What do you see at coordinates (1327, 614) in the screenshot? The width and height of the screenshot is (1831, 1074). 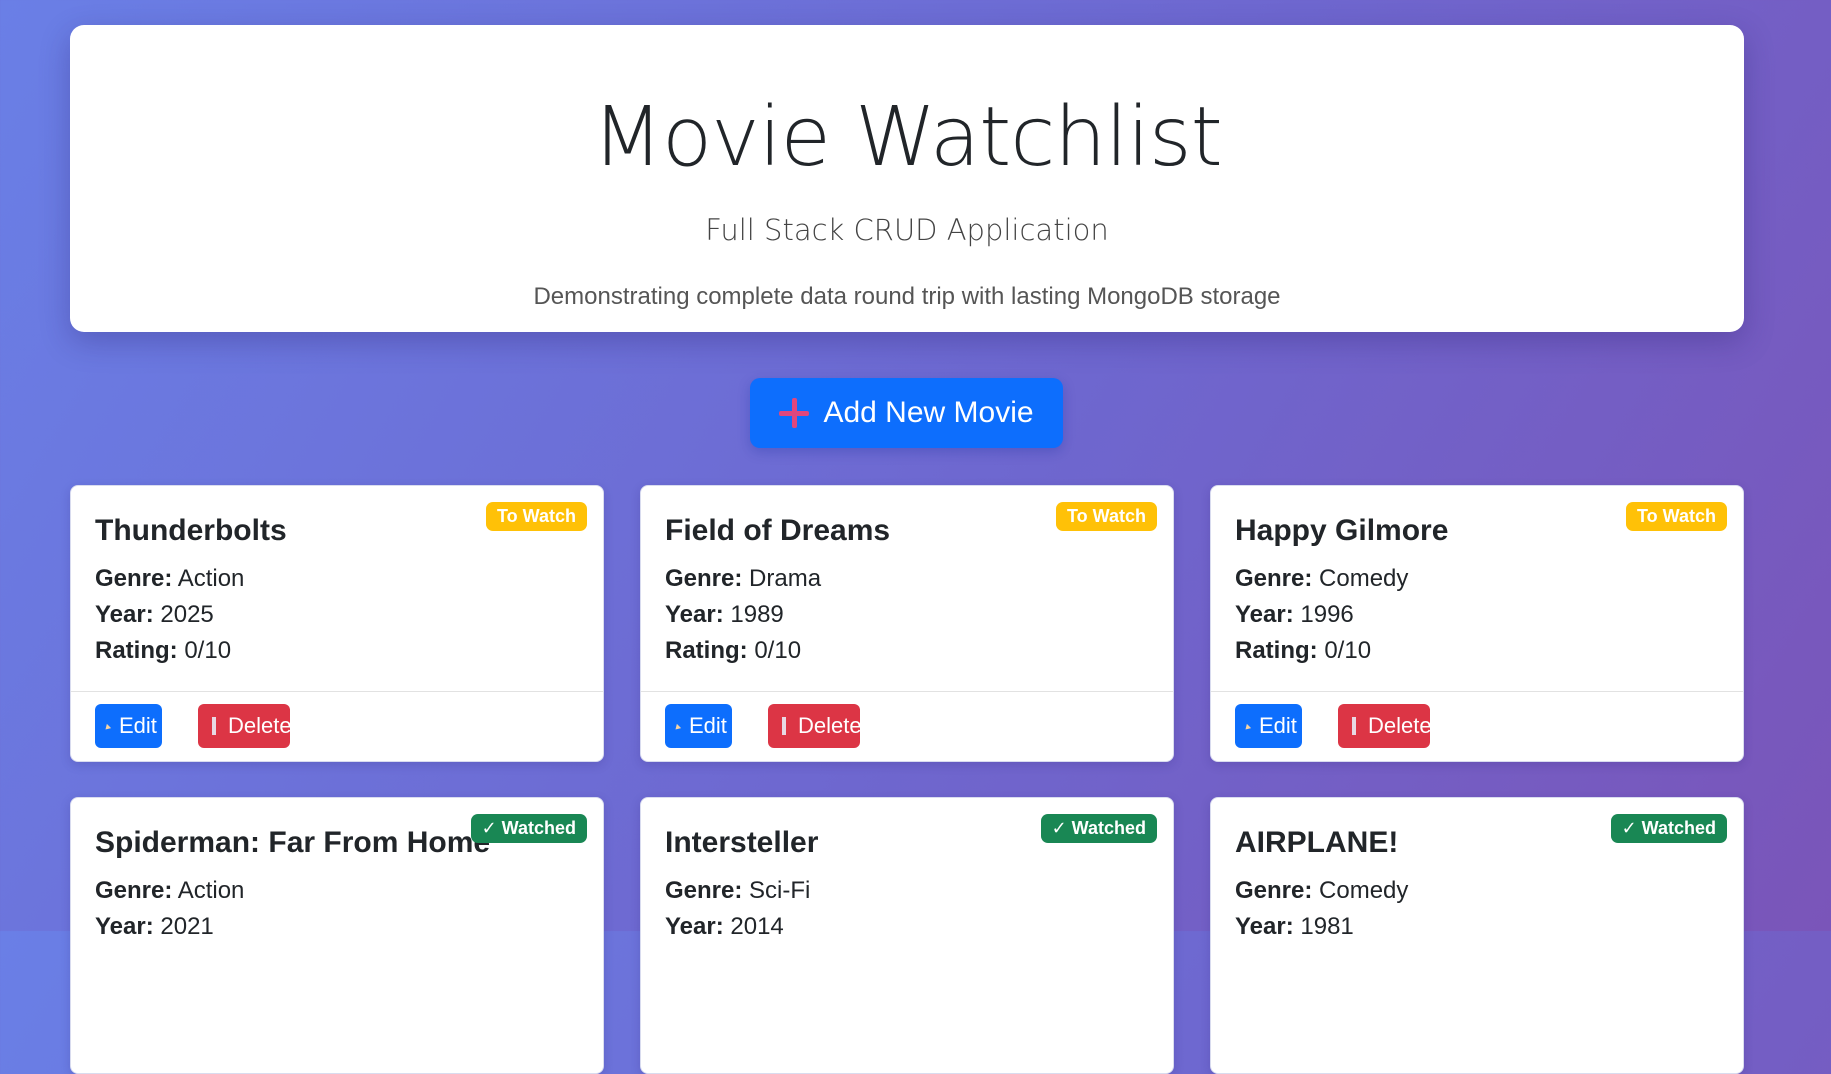 I see `year-value: 1996` at bounding box center [1327, 614].